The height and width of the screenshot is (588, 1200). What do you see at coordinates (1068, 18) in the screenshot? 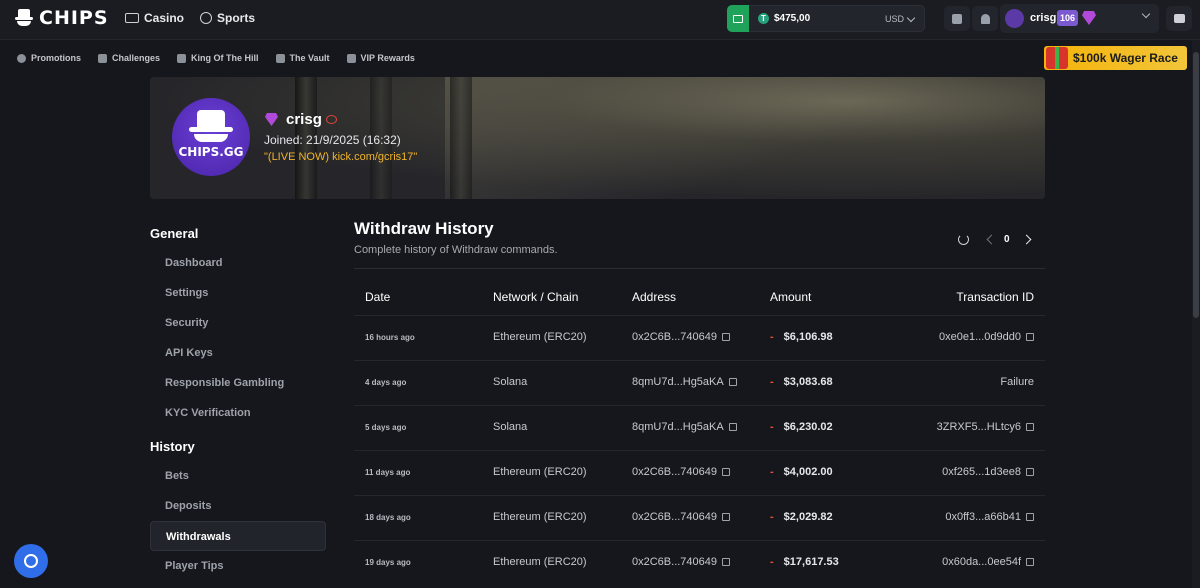
I see `level-badge: 106` at bounding box center [1068, 18].